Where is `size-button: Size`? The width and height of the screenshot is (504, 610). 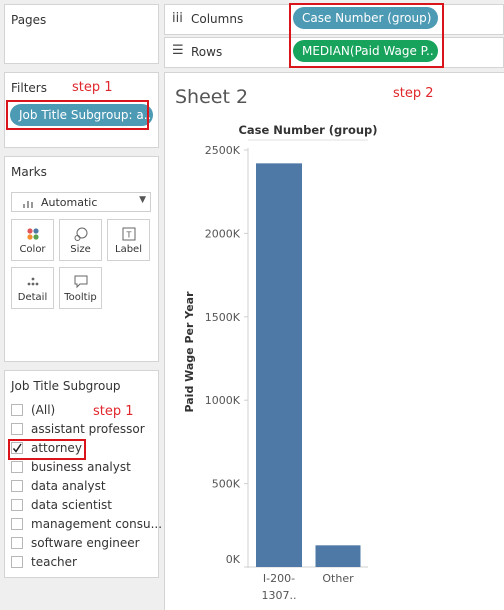 size-button: Size is located at coordinates (80, 240).